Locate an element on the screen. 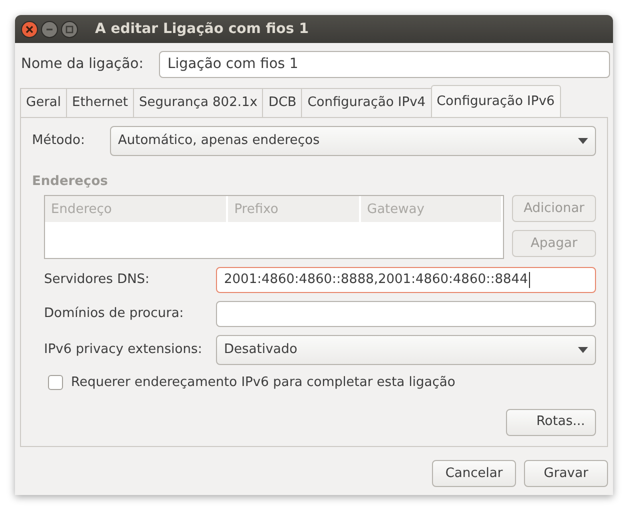 This screenshot has width=633, height=510. method-dropdown: Automático, apenas endereços is located at coordinates (353, 141).